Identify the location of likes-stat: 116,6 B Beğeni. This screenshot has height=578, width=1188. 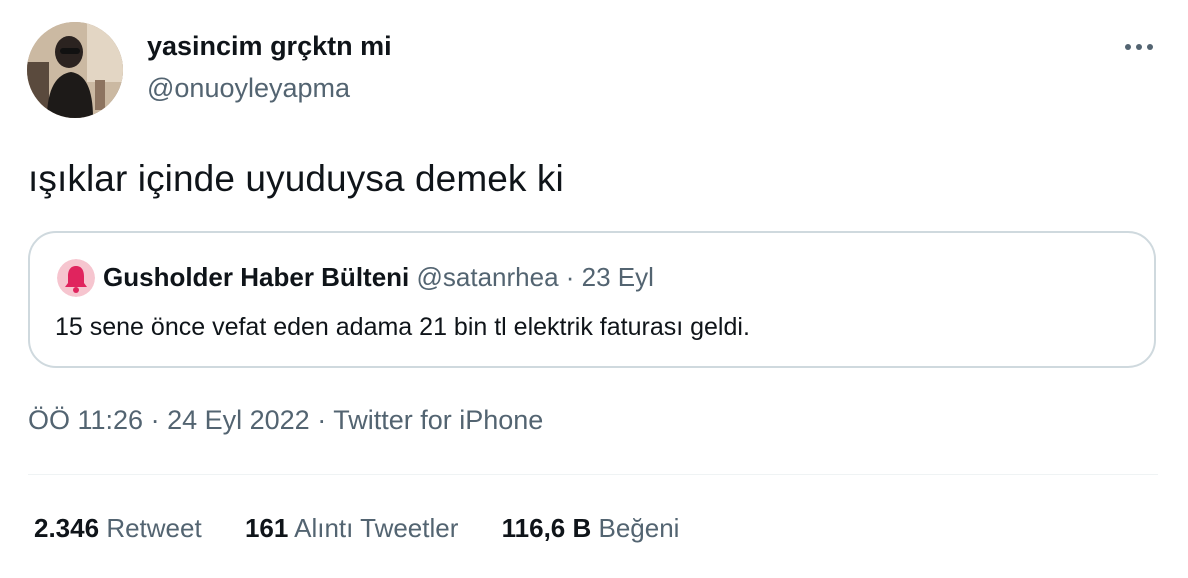
(591, 528).